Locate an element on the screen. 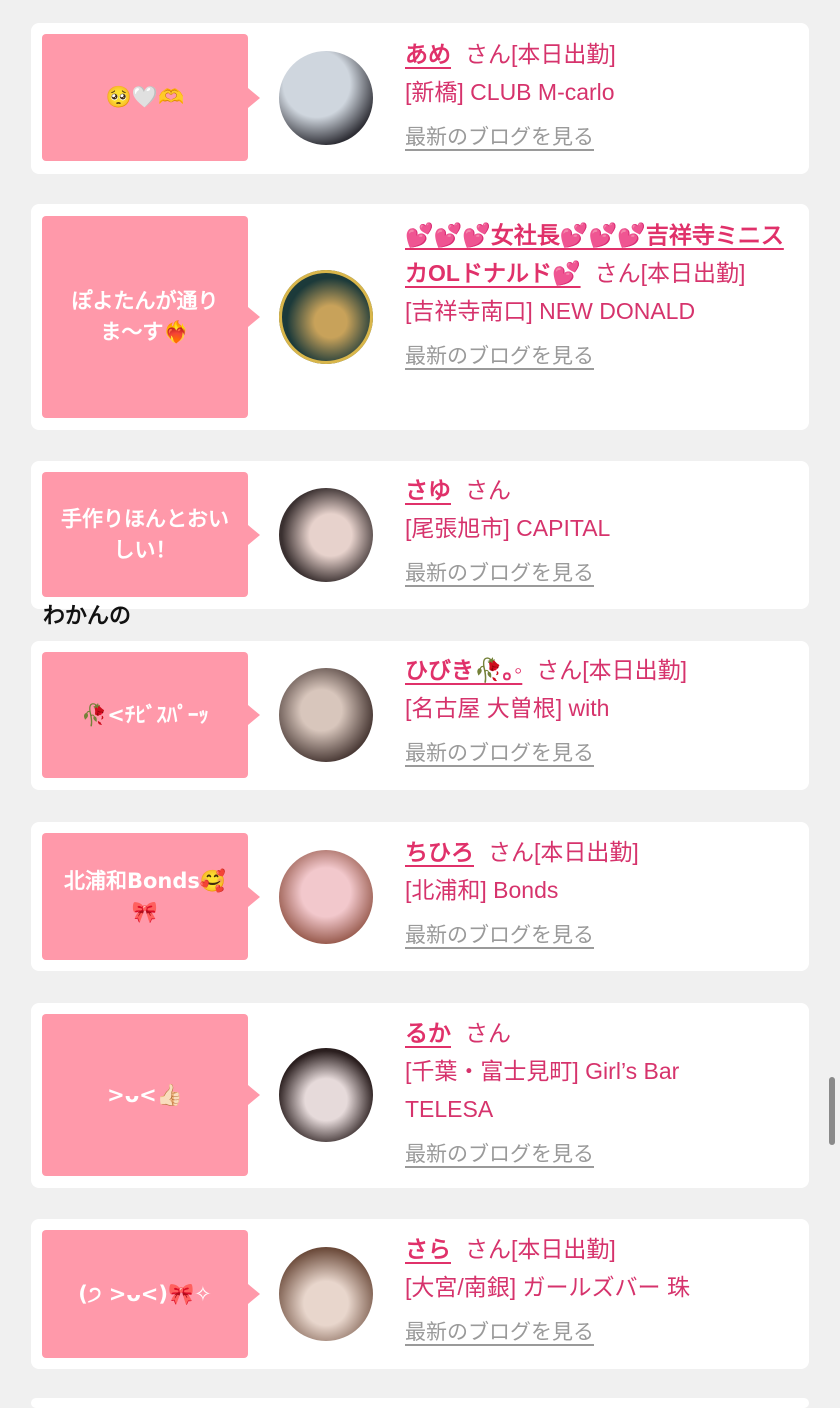 The height and width of the screenshot is (1408, 840). message-text: >ᴗ<👍🏻 is located at coordinates (145, 1094).